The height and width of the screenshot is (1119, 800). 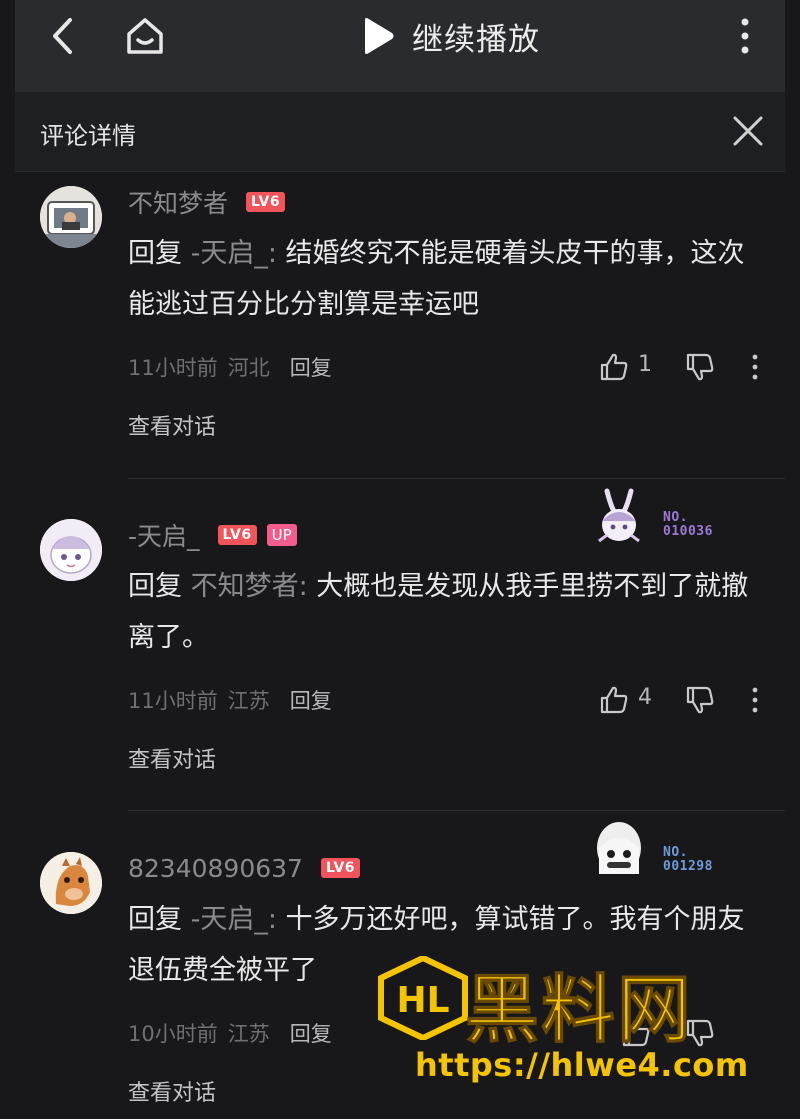 I want to click on comment-header: 不知梦者 LV6, so click(x=207, y=202).